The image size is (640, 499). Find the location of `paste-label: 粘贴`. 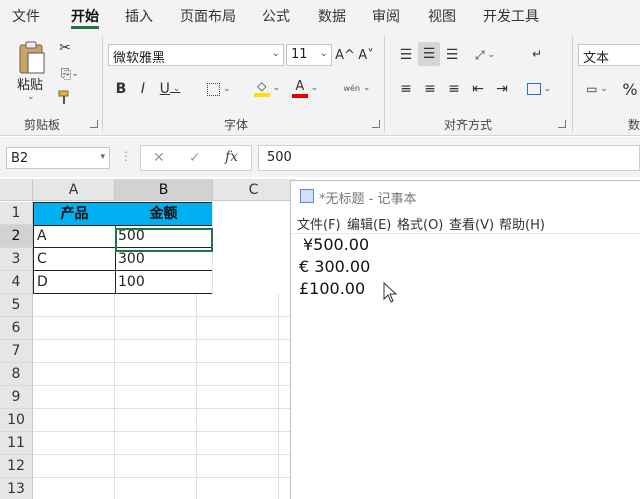

paste-label: 粘贴 is located at coordinates (30, 85).